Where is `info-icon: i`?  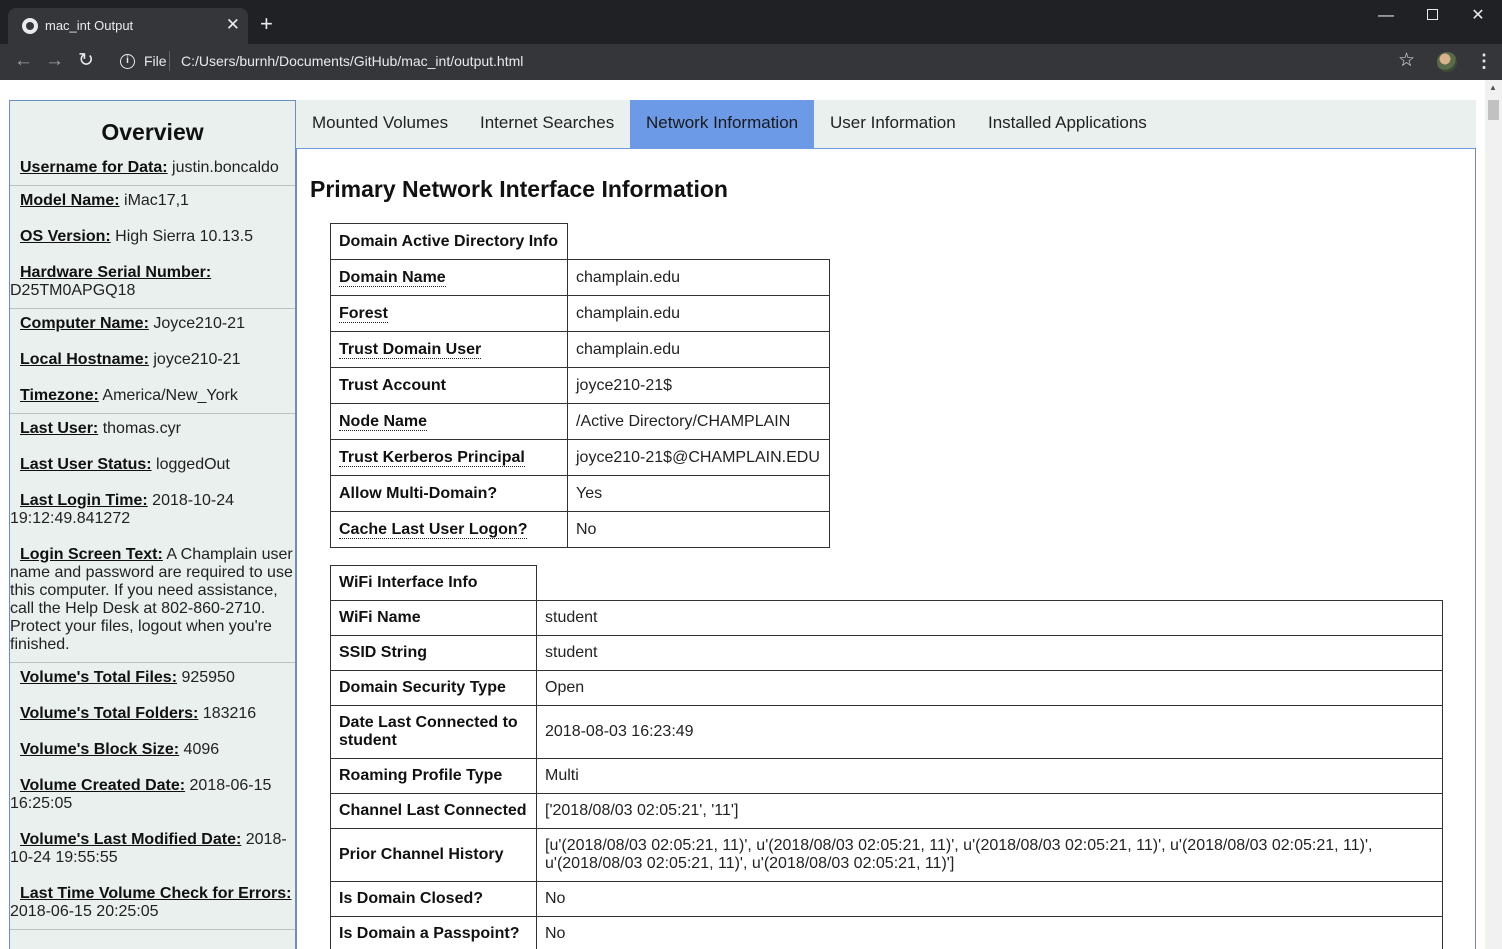
info-icon: i is located at coordinates (127, 61).